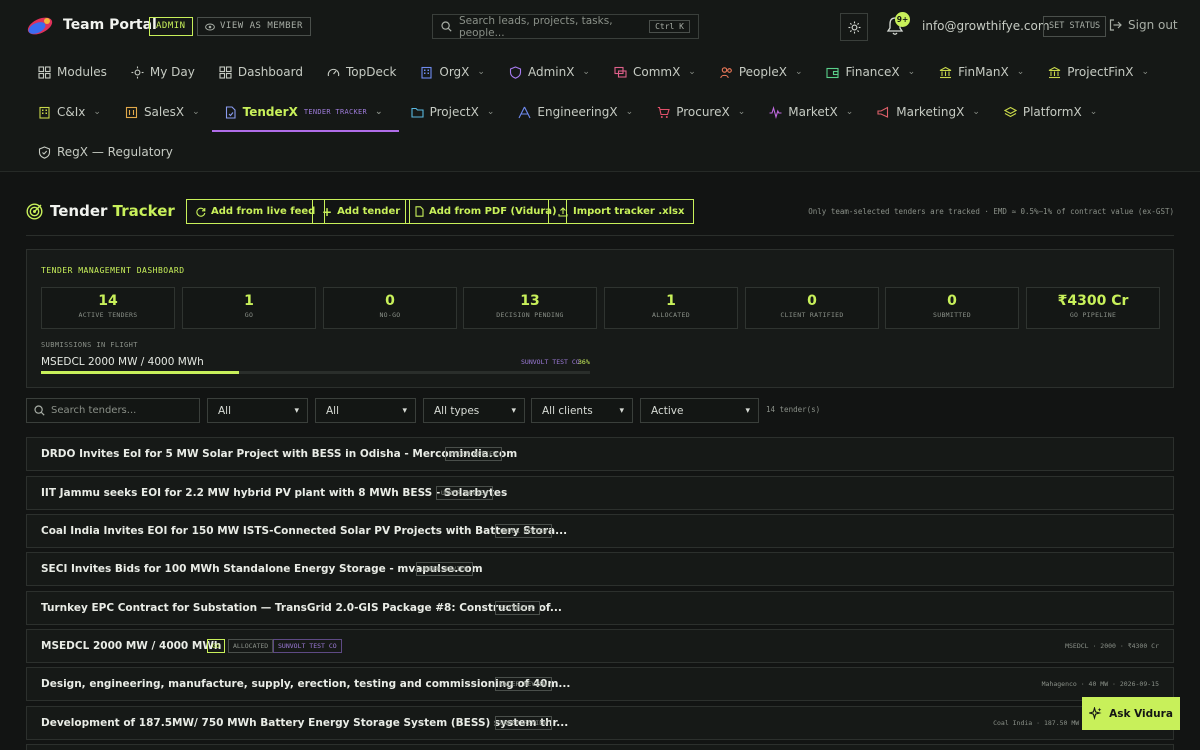 This screenshot has width=1200, height=750. What do you see at coordinates (110, 25) in the screenshot?
I see `app-title: Team Portal` at bounding box center [110, 25].